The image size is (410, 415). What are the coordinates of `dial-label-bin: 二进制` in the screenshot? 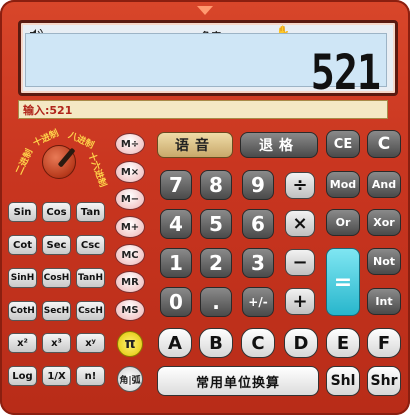 It's located at (23, 162).